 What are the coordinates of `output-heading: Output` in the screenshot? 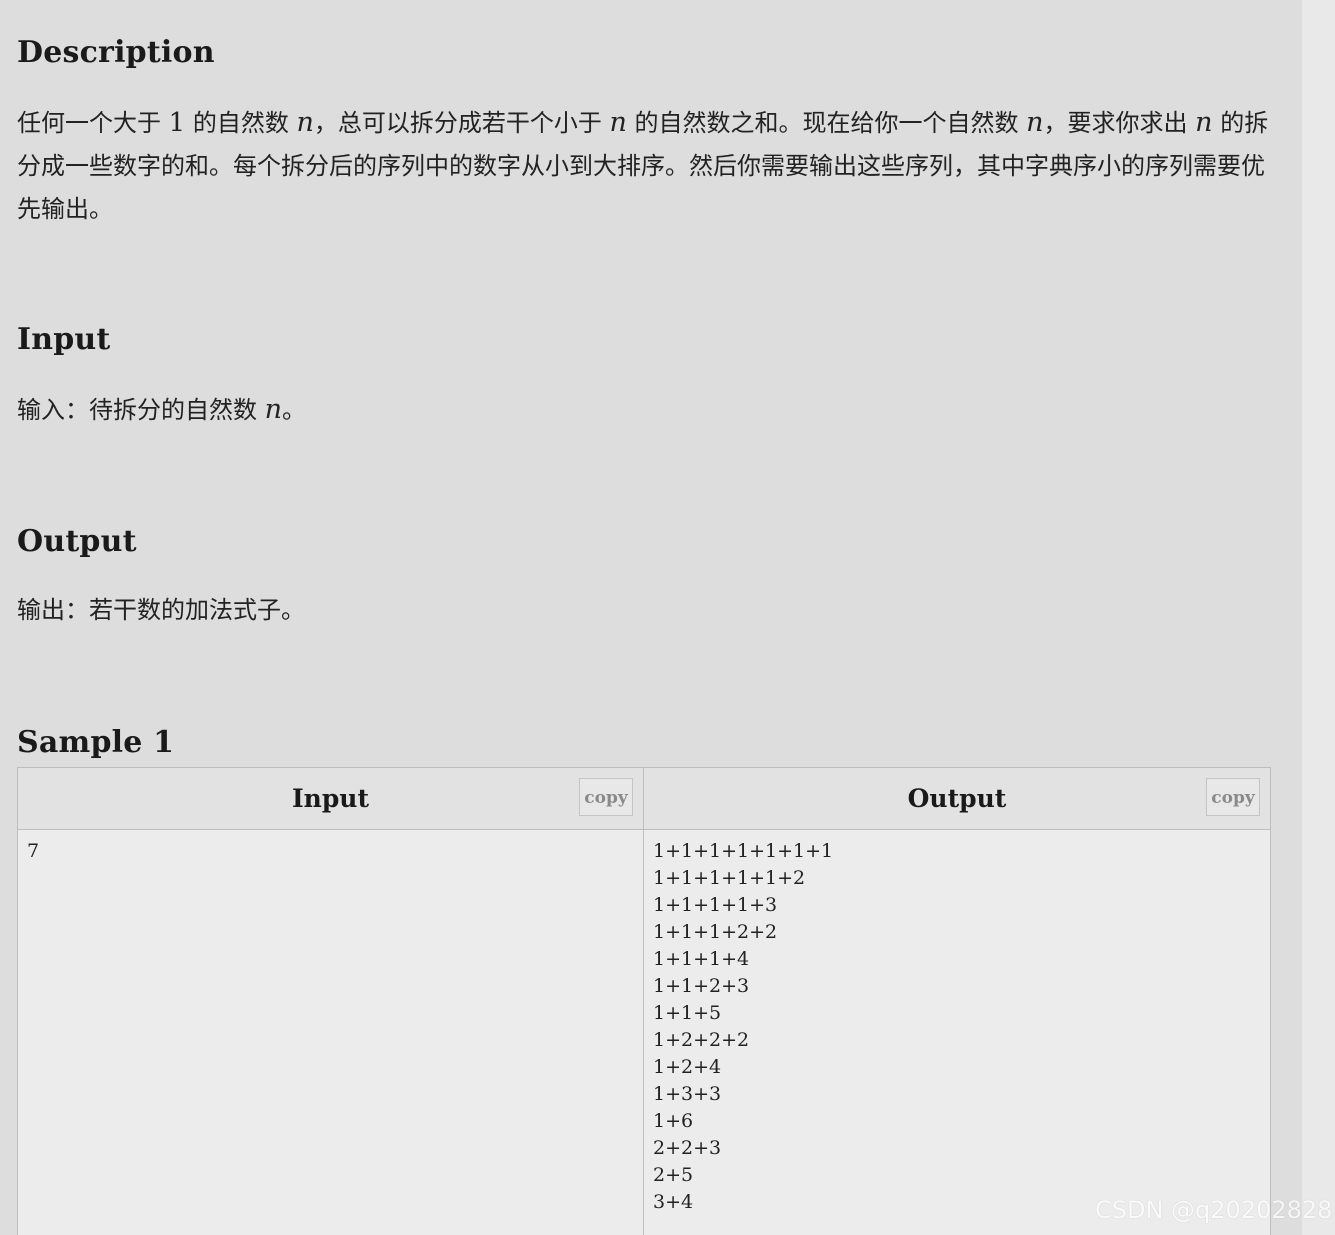 It's located at (77, 541).